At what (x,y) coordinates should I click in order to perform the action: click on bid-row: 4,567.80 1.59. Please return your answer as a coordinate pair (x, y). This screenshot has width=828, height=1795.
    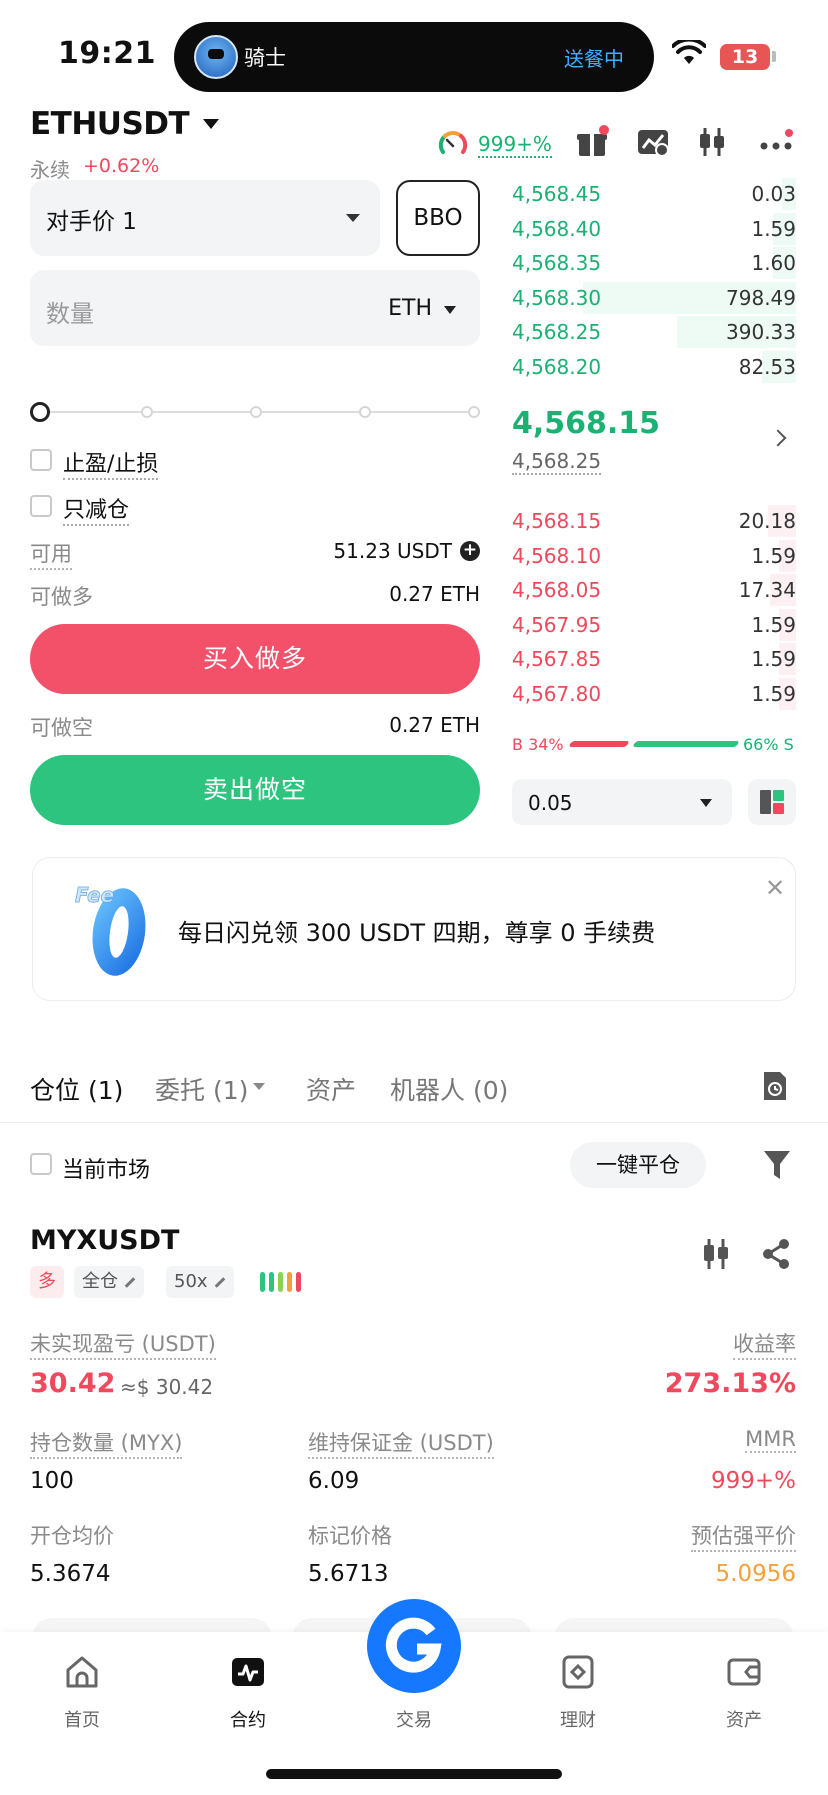
    Looking at the image, I should click on (654, 694).